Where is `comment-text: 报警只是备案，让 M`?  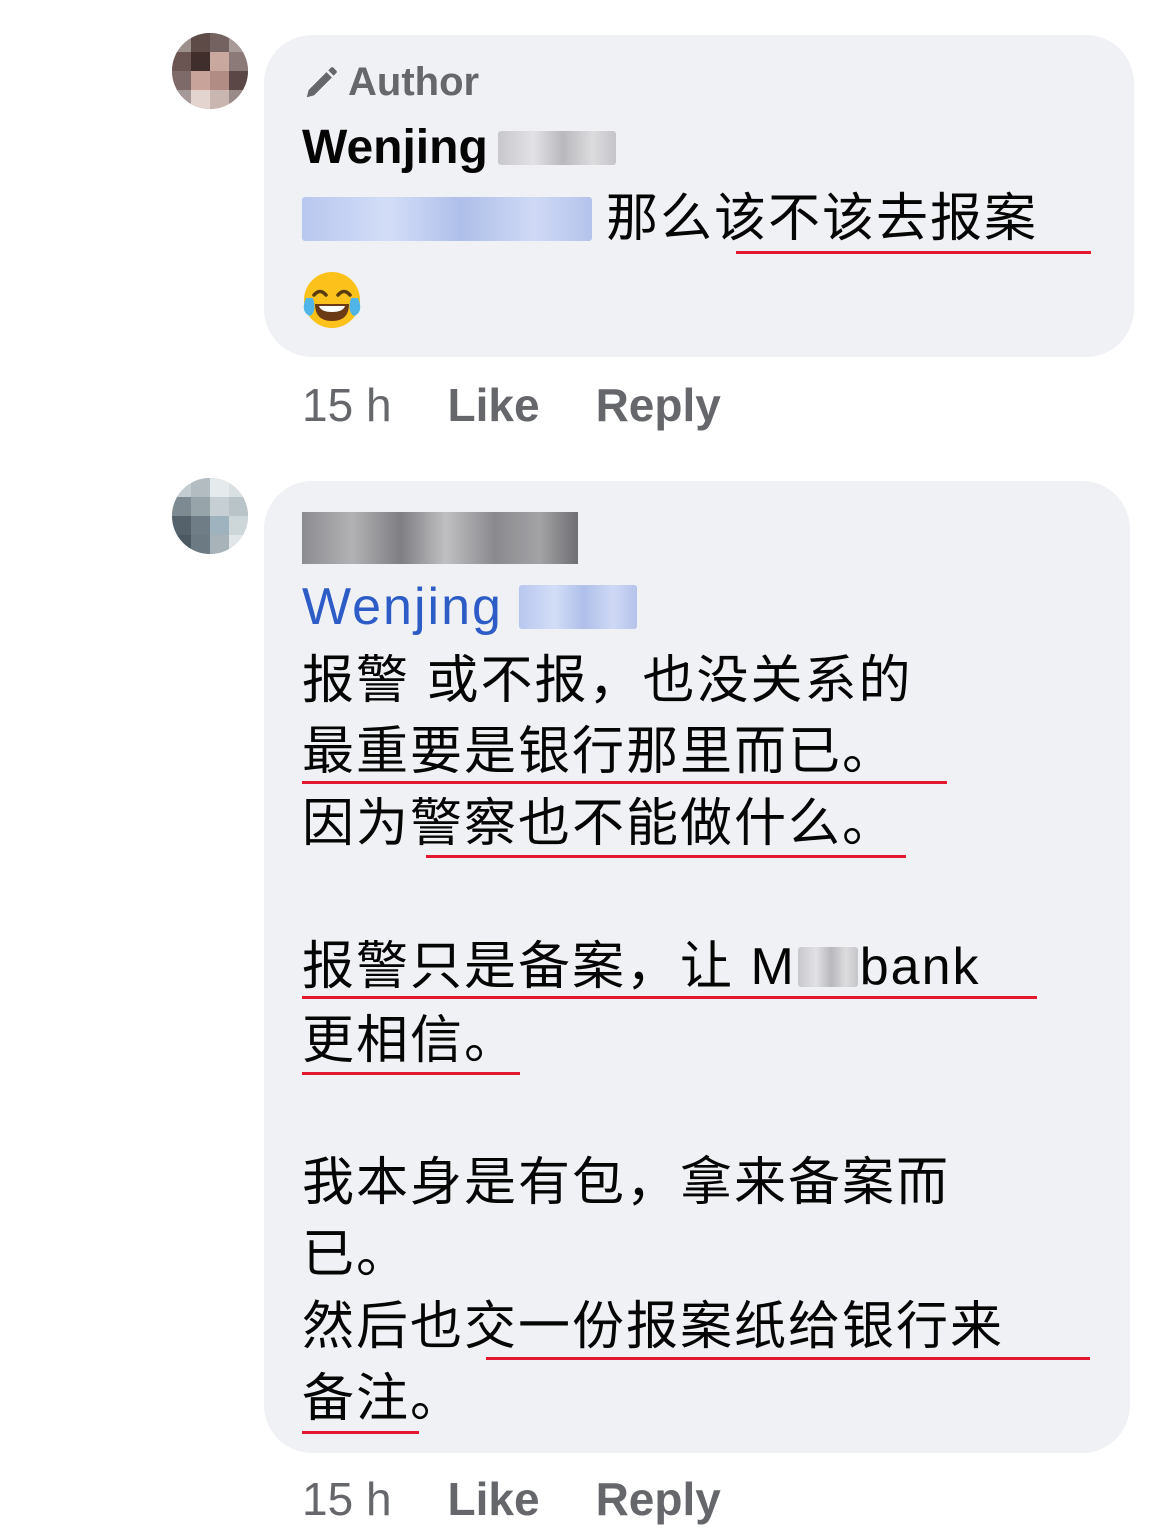 comment-text: 报警只是备案，让 M is located at coordinates (549, 967).